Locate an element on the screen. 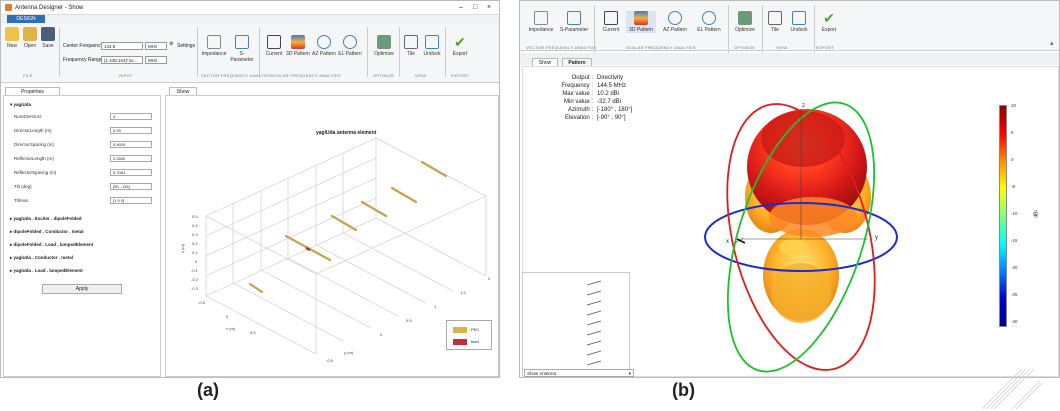 This screenshot has width=1060, height=411. z-tick: 0.4 is located at coordinates (195, 225).